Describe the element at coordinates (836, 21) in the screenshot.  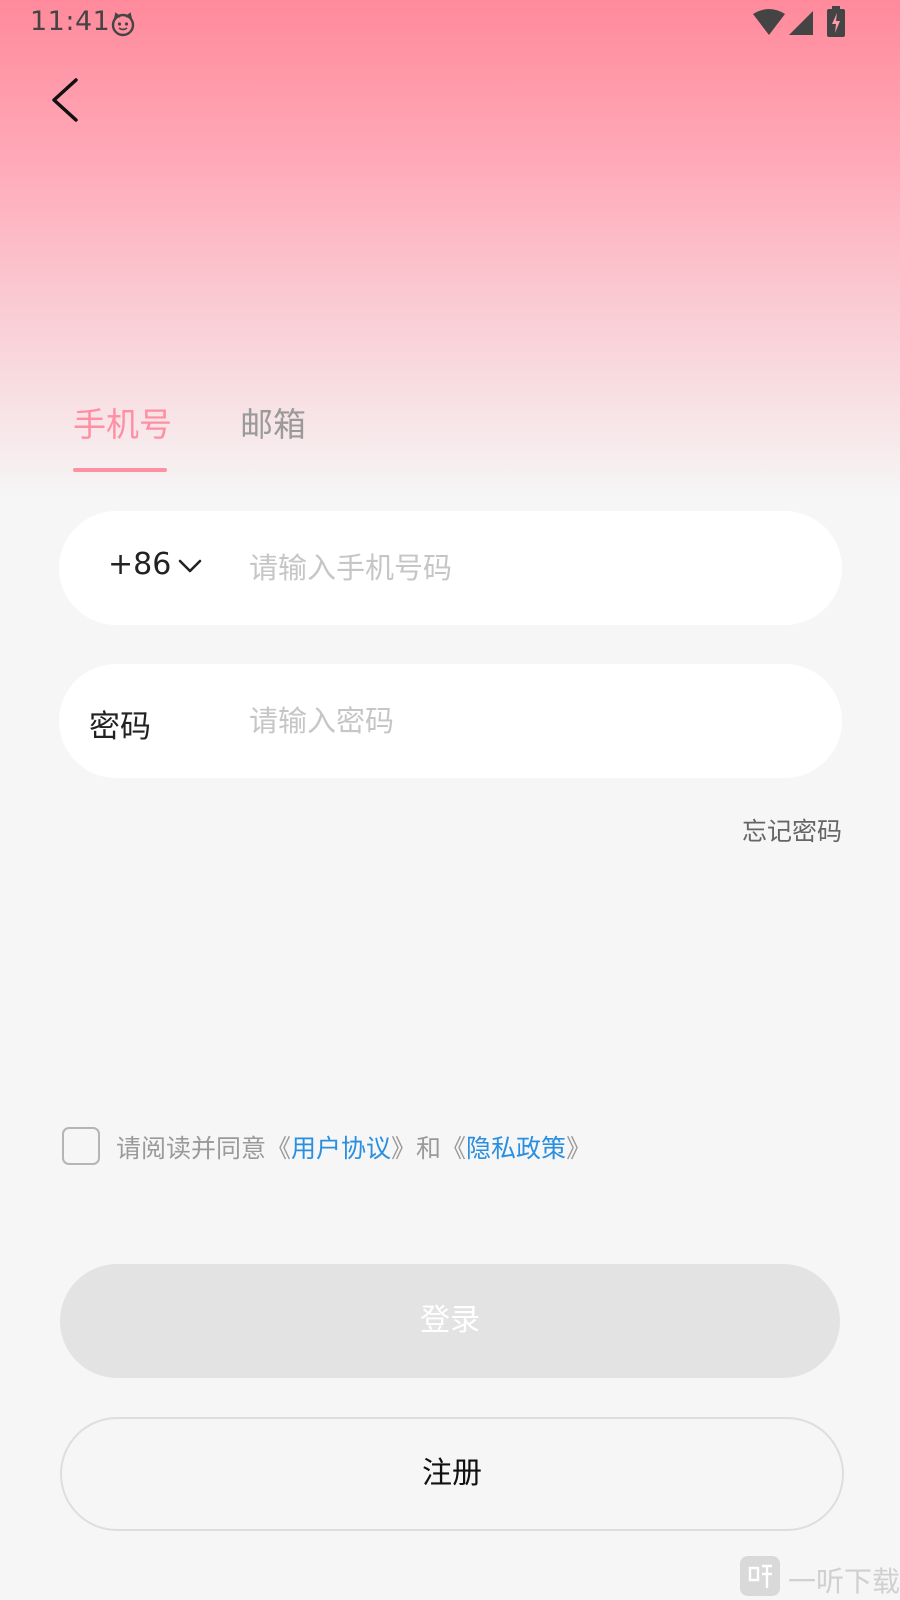
I see `battery-charging-icon` at that location.